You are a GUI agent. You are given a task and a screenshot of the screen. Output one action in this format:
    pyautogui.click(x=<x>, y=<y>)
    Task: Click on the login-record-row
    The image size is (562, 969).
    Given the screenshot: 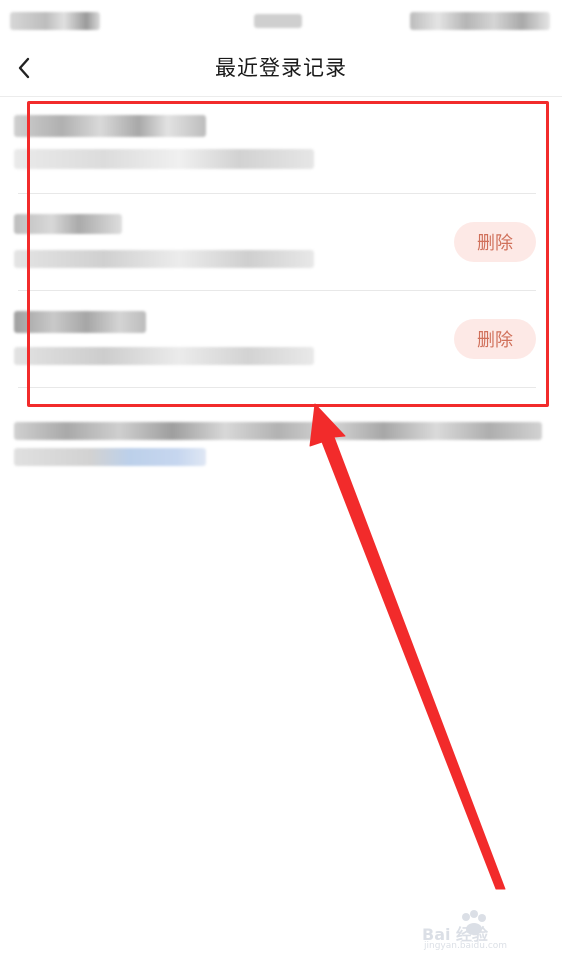 What is the action you would take?
    pyautogui.click(x=281, y=145)
    